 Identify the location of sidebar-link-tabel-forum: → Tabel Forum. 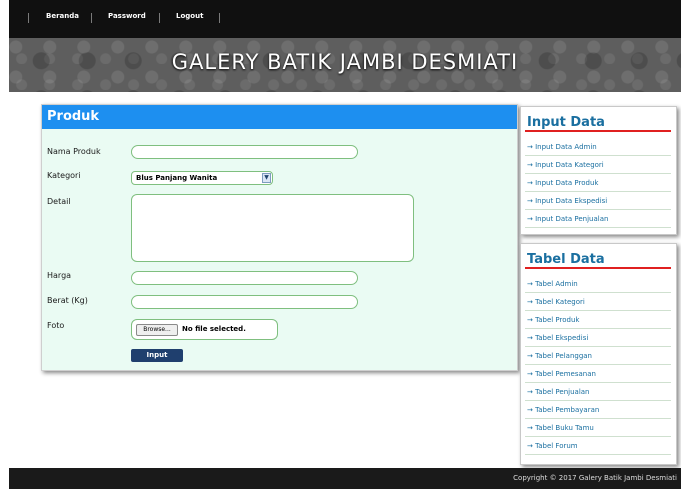
(552, 446).